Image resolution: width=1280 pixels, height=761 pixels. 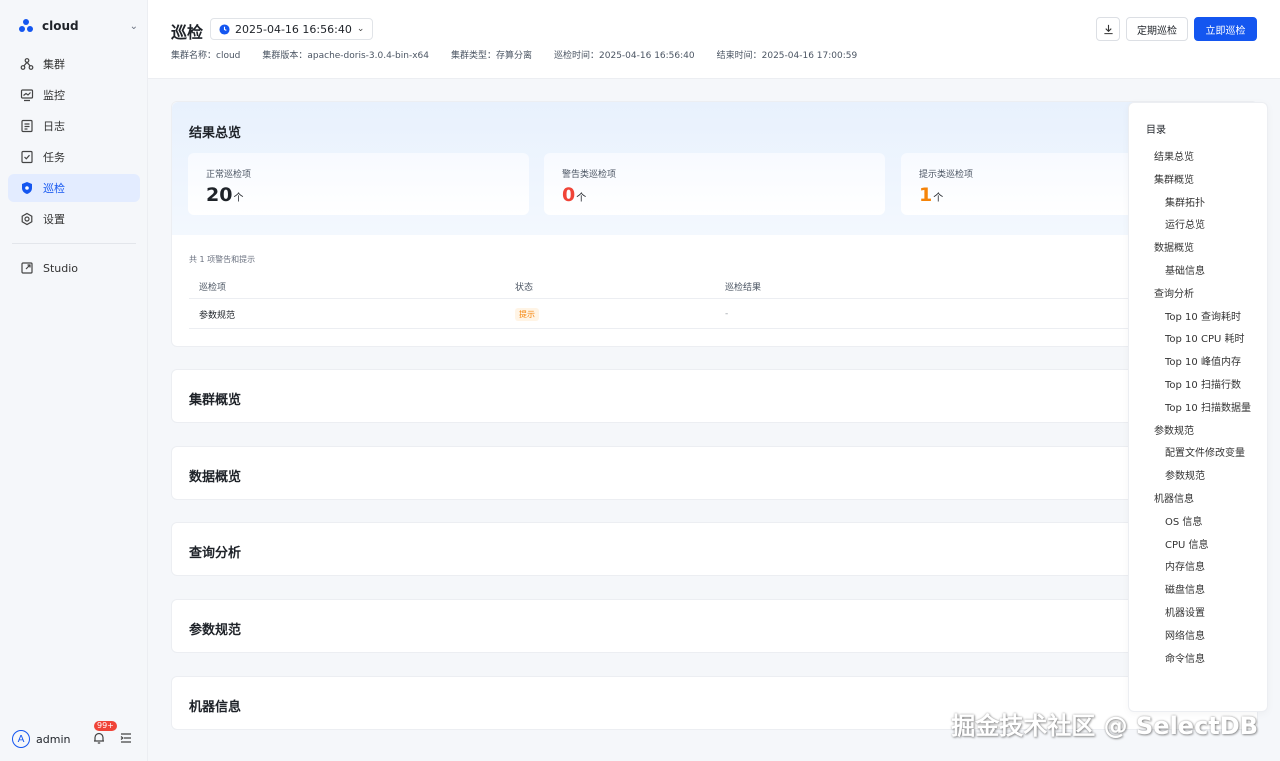 I want to click on row-status: 提示, so click(x=527, y=314).